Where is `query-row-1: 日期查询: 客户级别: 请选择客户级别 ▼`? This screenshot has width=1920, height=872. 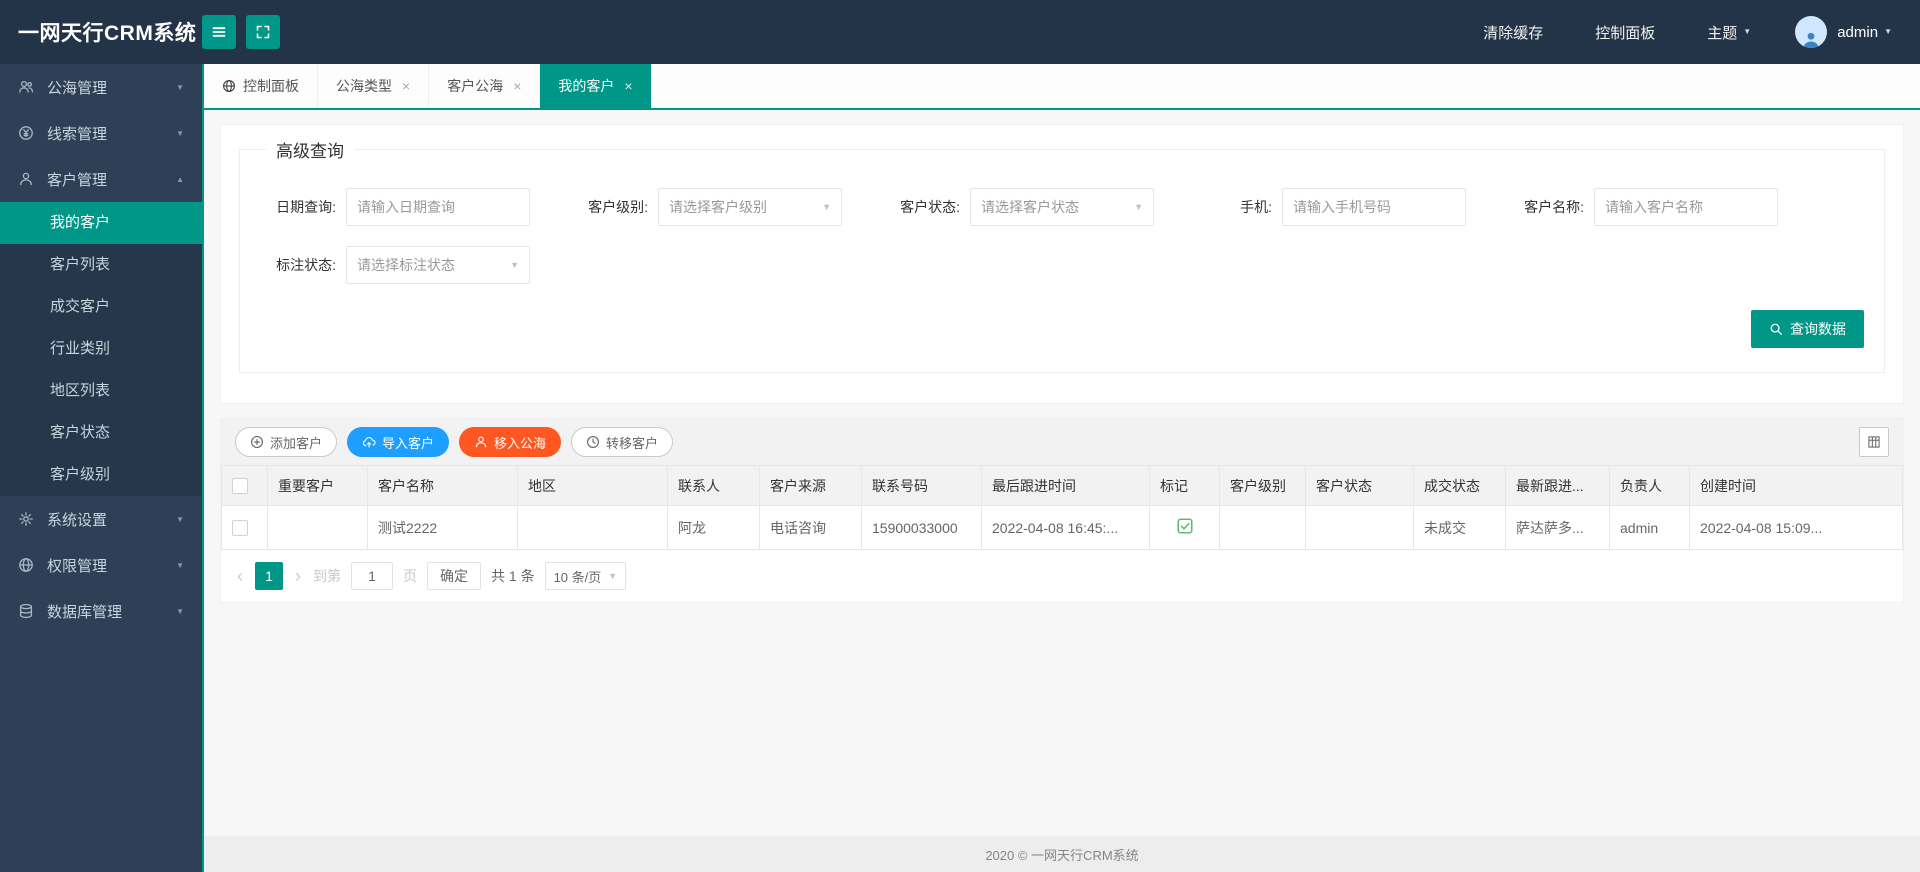 query-row-1: 日期查询: 客户级别: 请选择客户级别 ▼ is located at coordinates (1062, 207).